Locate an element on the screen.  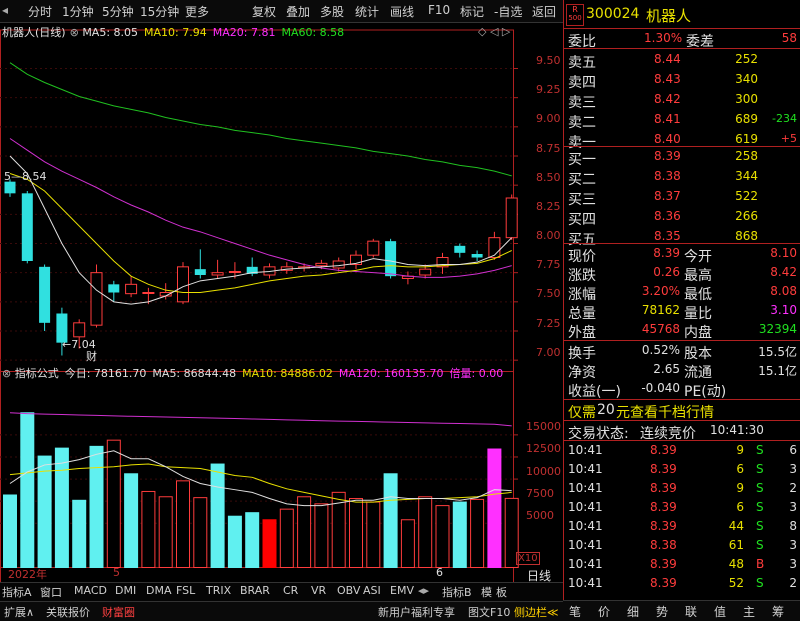
volume-tick: 12500 is located at coordinates (543, 449).